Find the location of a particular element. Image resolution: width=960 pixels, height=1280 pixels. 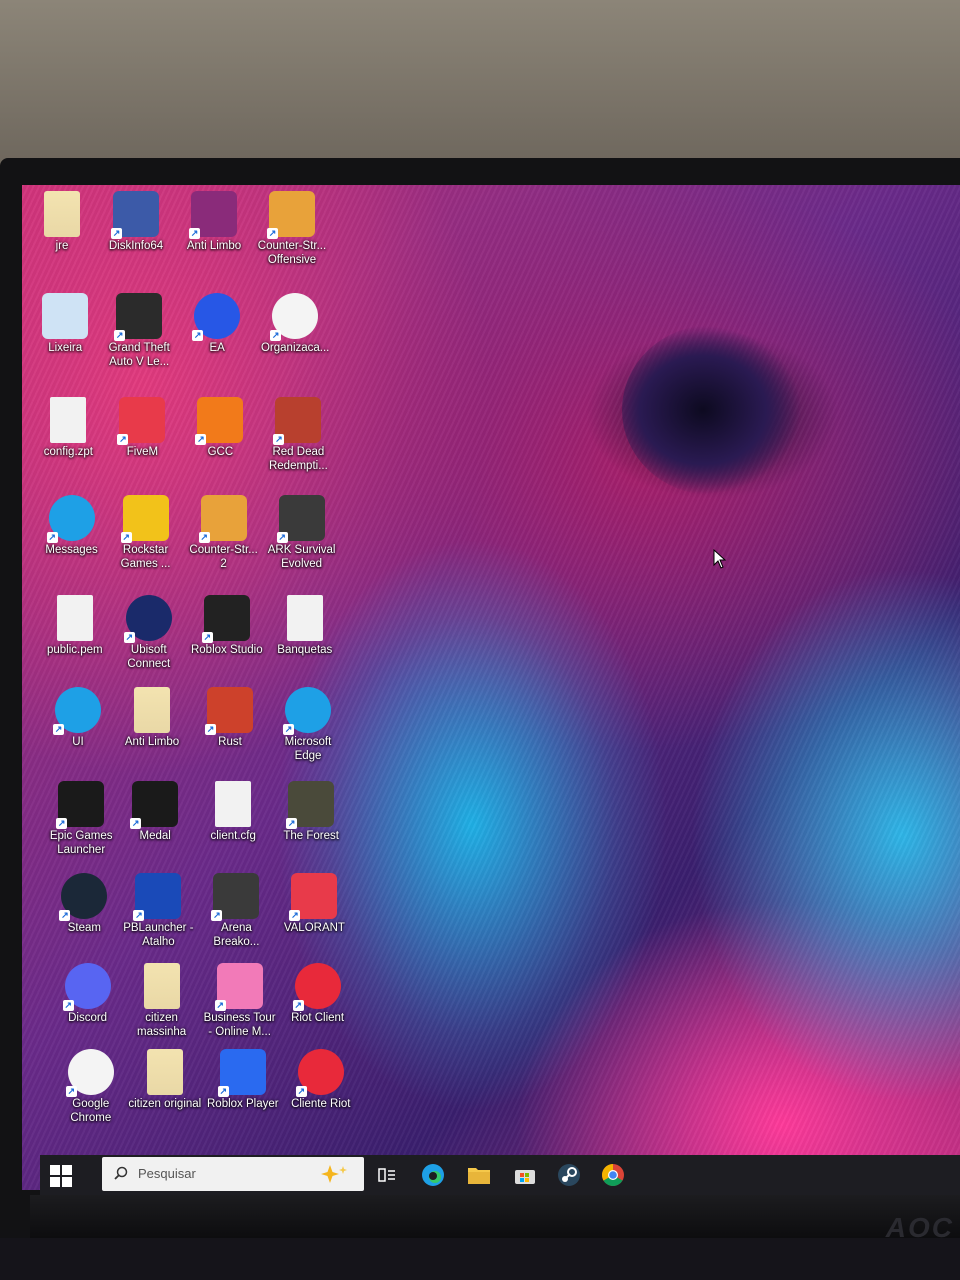

desktop-icon: ↗ Roblox Player is located at coordinates (243, 1080).